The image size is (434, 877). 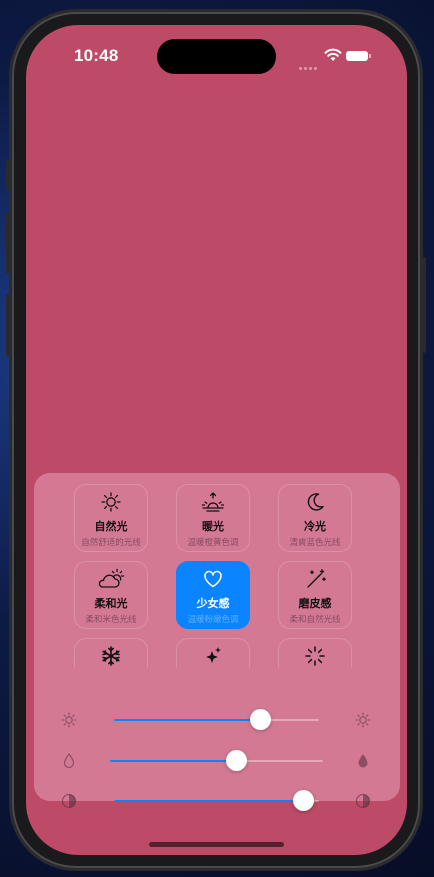 I want to click on preset-description: 柔和自然光线, so click(x=315, y=619).